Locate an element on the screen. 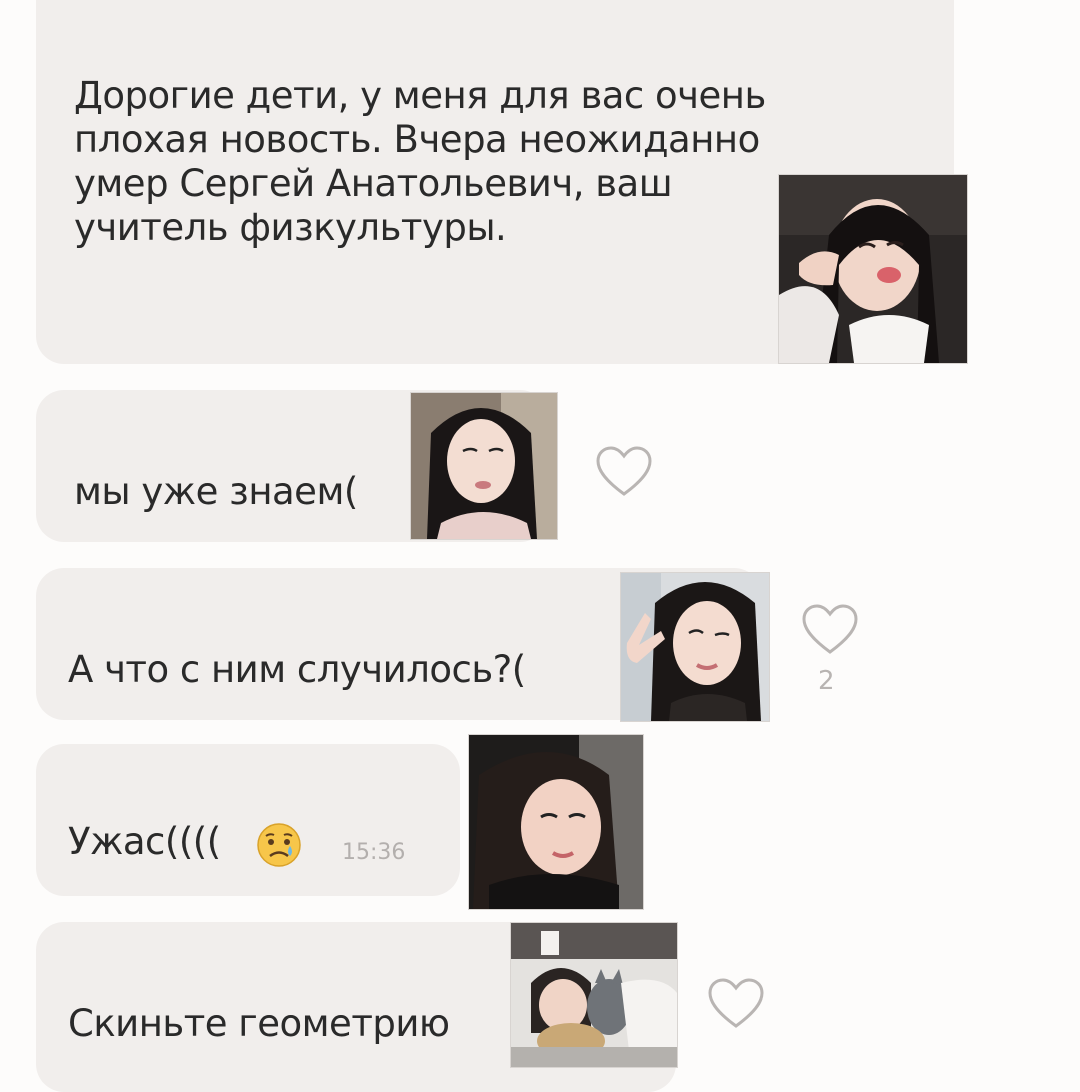 Image resolution: width=1080 pixels, height=1092 pixels. message-text-3: А что с ним случилось?( is located at coordinates (297, 669).